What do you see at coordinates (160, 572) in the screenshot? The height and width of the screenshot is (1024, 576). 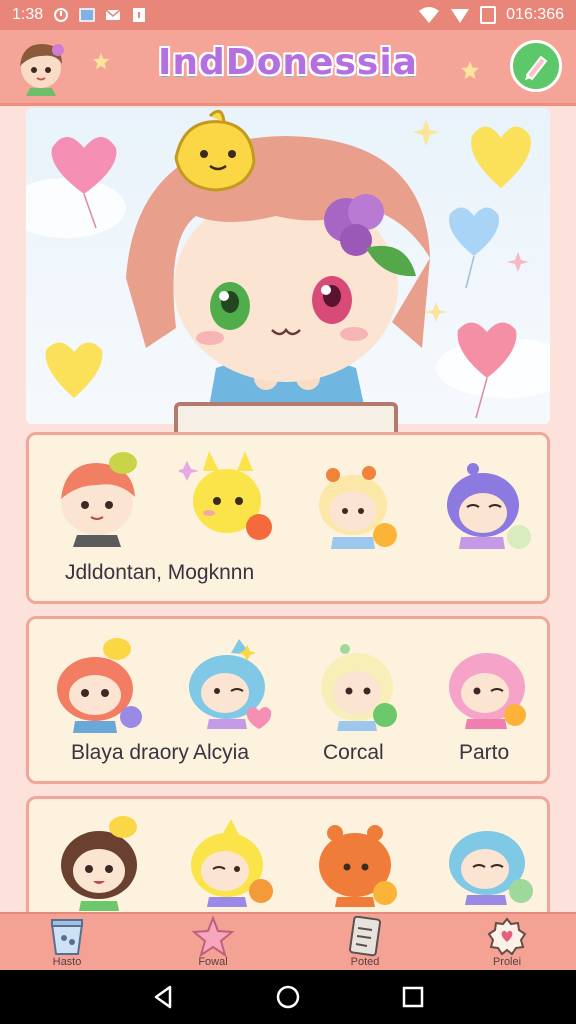 I see `card-label: Jdldontan, Mogknnn` at bounding box center [160, 572].